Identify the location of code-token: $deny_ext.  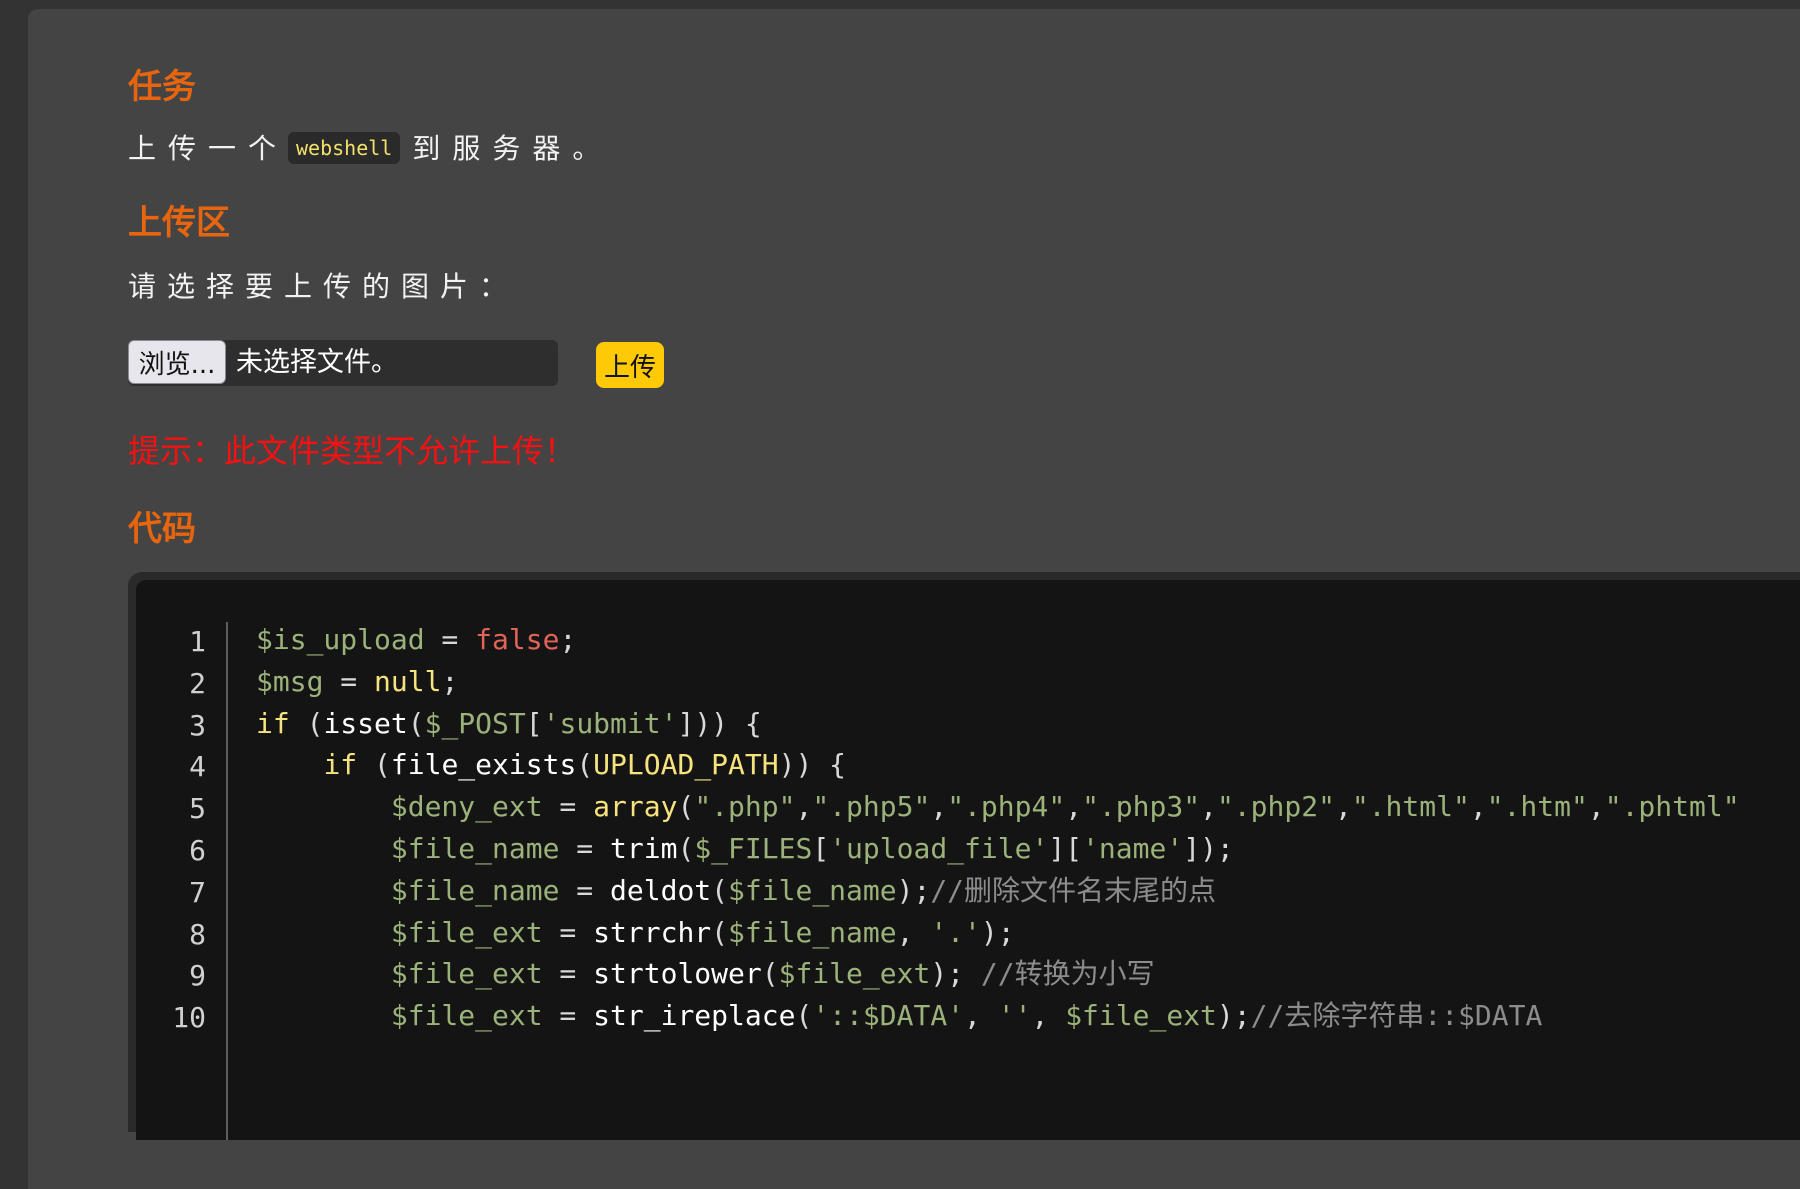
(466, 807).